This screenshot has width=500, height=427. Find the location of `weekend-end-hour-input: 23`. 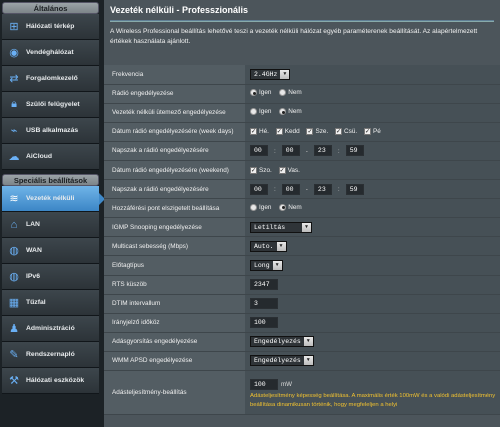

weekend-end-hour-input: 23 is located at coordinates (322, 189).